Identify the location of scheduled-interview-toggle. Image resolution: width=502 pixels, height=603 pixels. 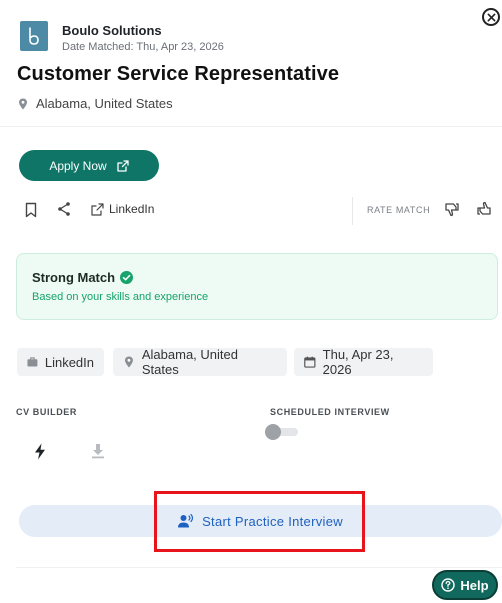
(281, 432).